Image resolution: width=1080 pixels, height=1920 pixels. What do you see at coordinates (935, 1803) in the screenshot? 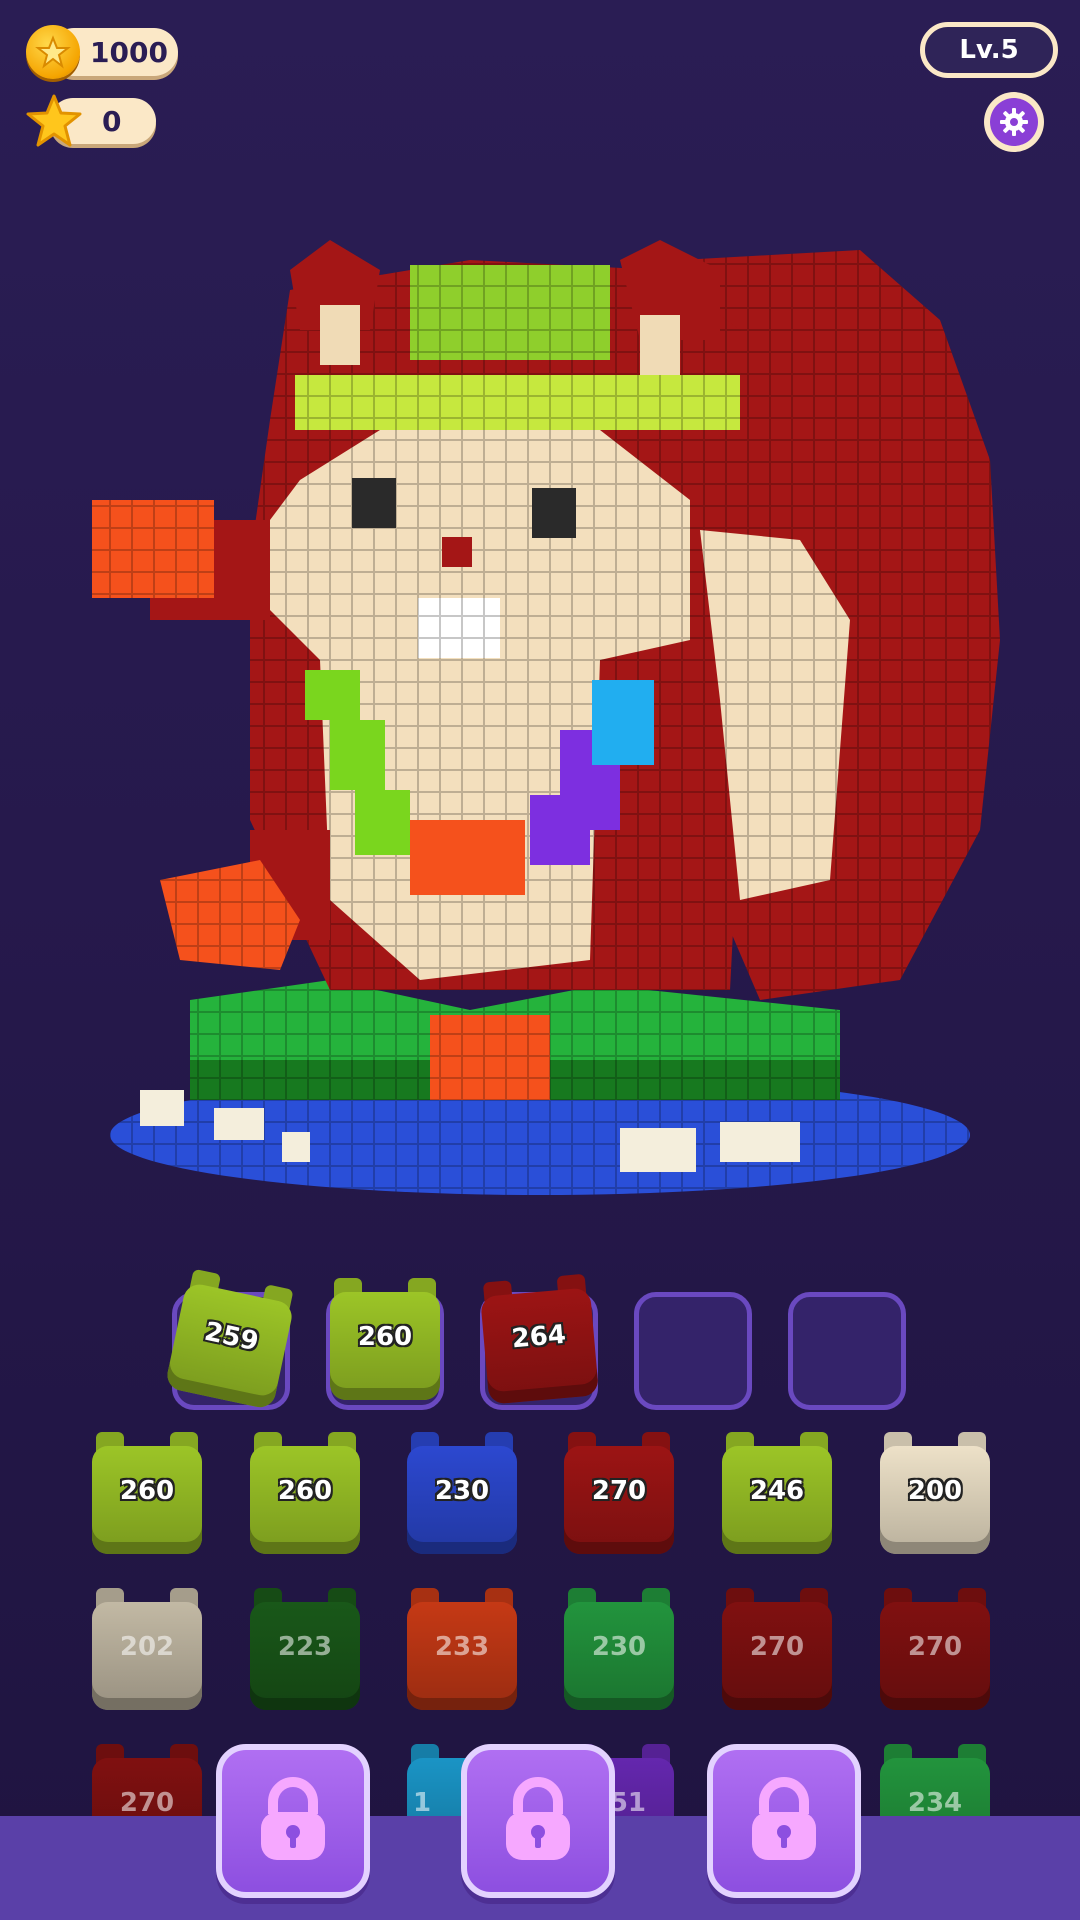
I see `block-label: 234` at bounding box center [935, 1803].